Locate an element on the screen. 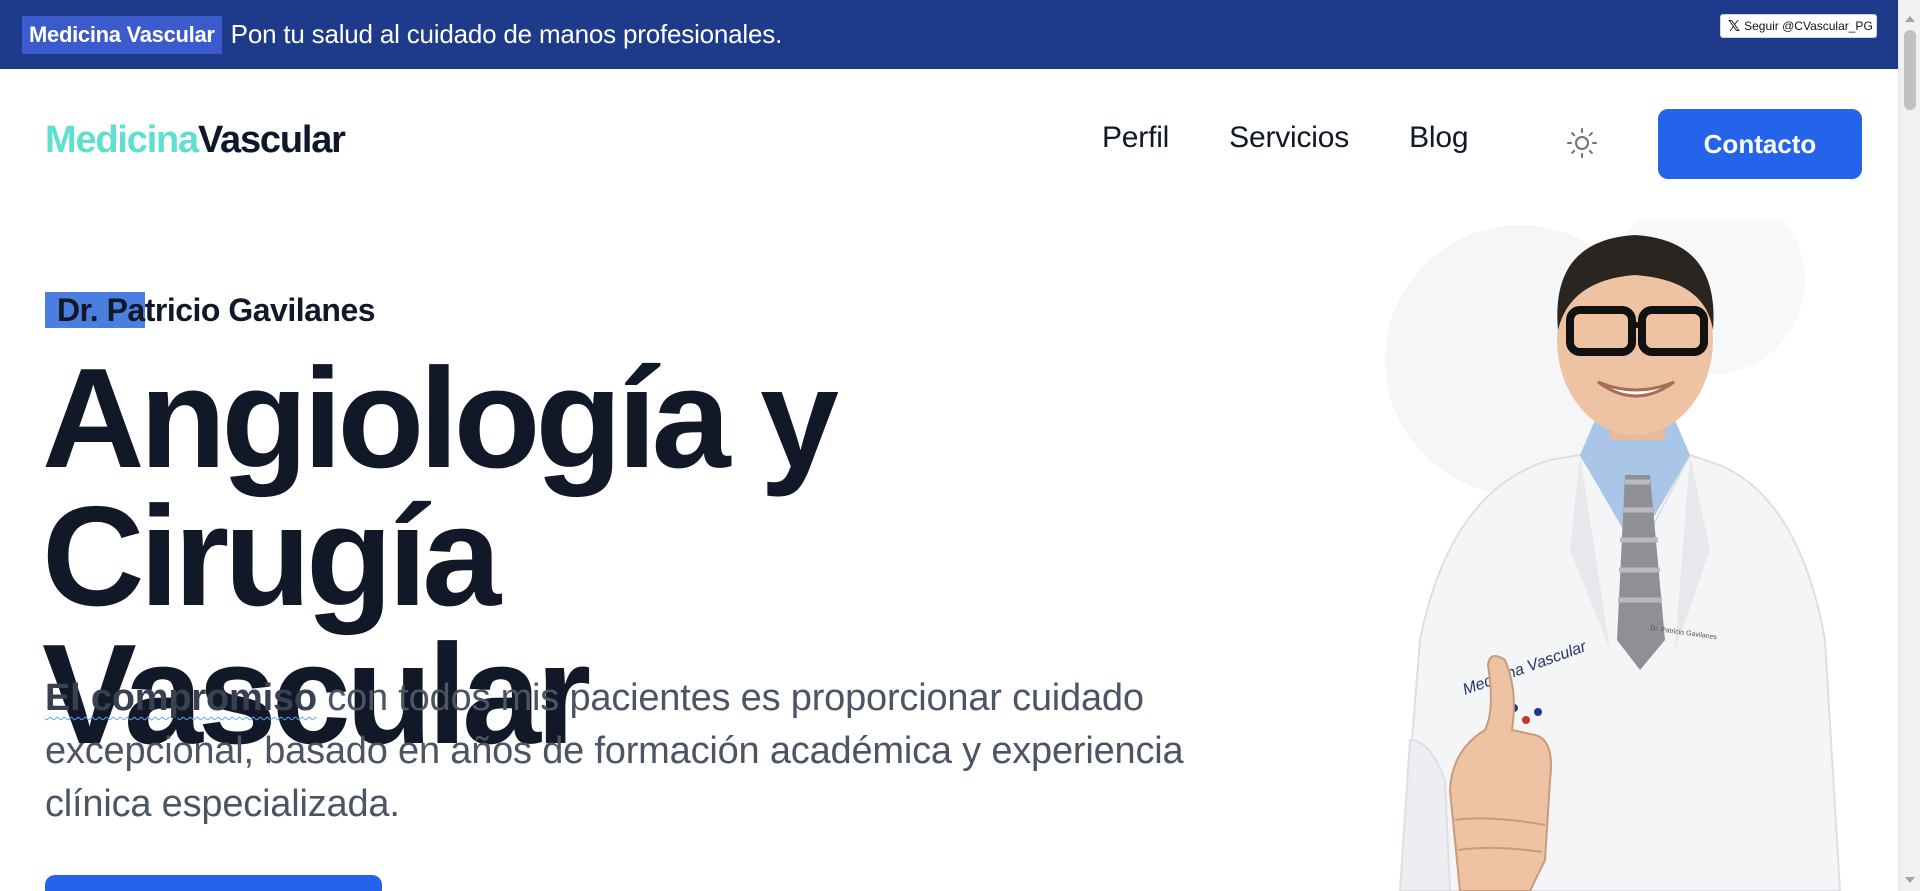 The image size is (1920, 891). nav-links: Perfil Servicios Blog is located at coordinates (1285, 138).